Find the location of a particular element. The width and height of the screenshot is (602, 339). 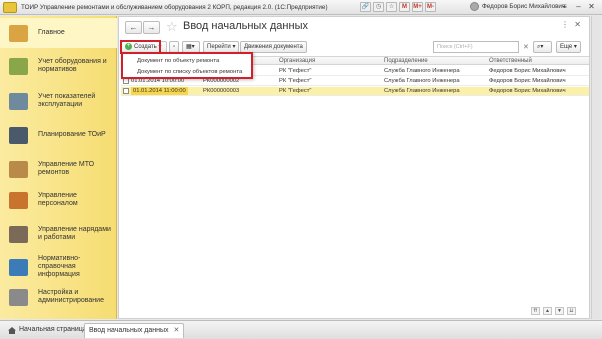

more-label: Еще is located at coordinates (566, 47).